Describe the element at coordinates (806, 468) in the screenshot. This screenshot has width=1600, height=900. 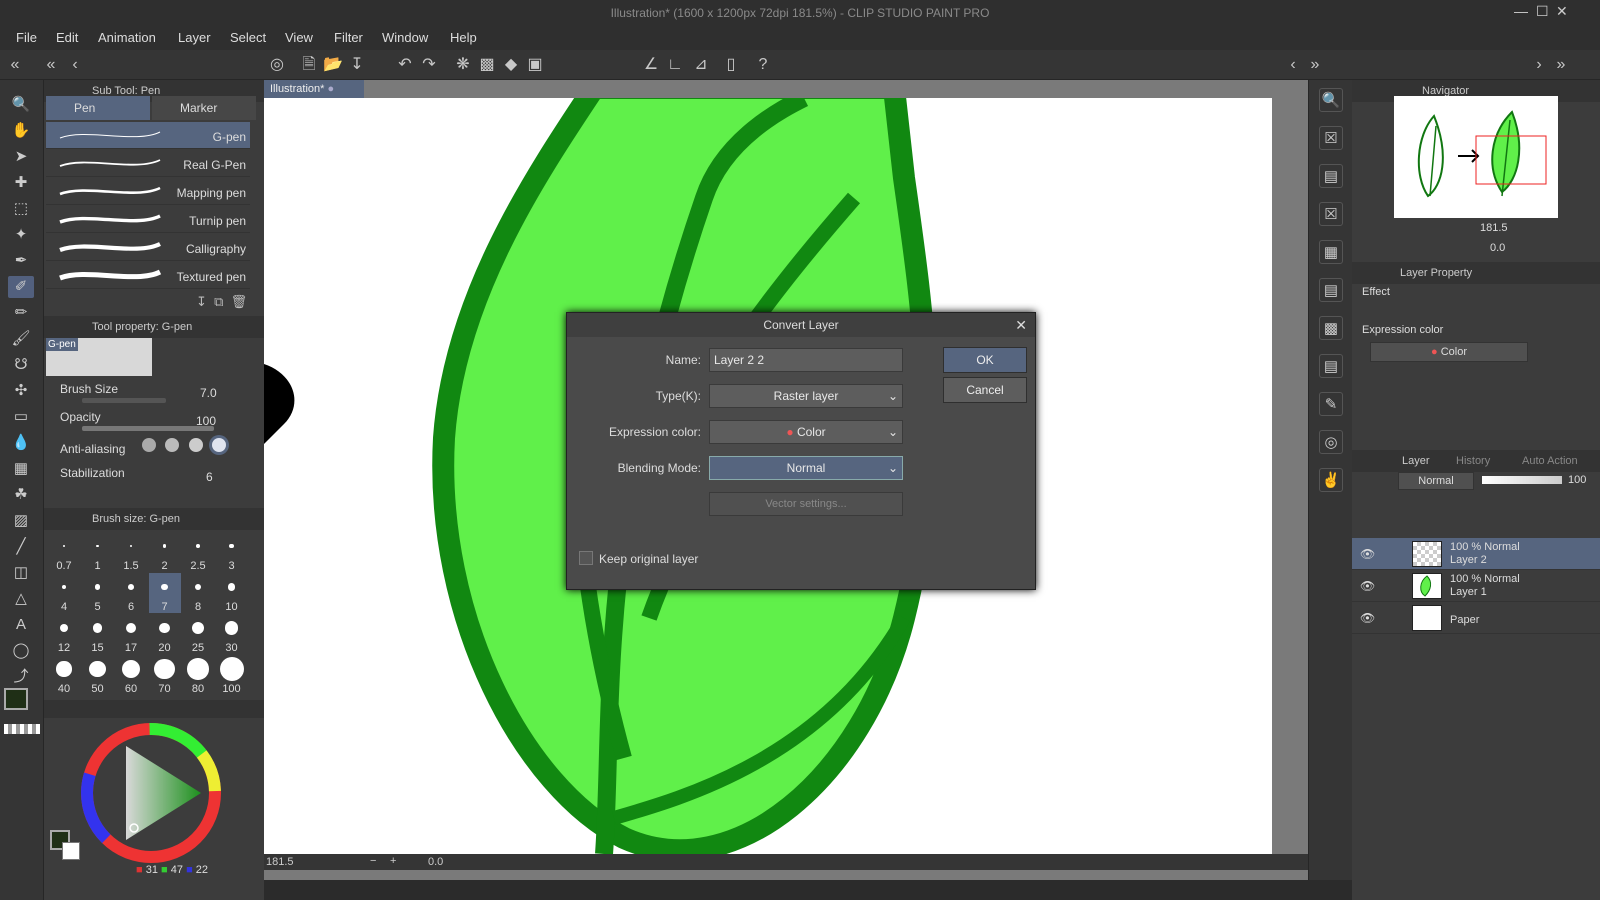
I see `blending-mode-select: Normal ⌄` at that location.